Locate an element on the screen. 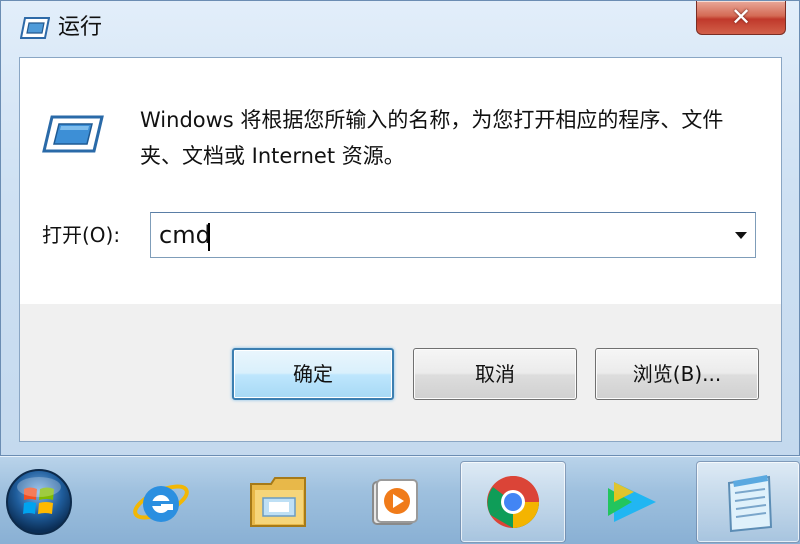  media-player-icon is located at coordinates (395, 502).